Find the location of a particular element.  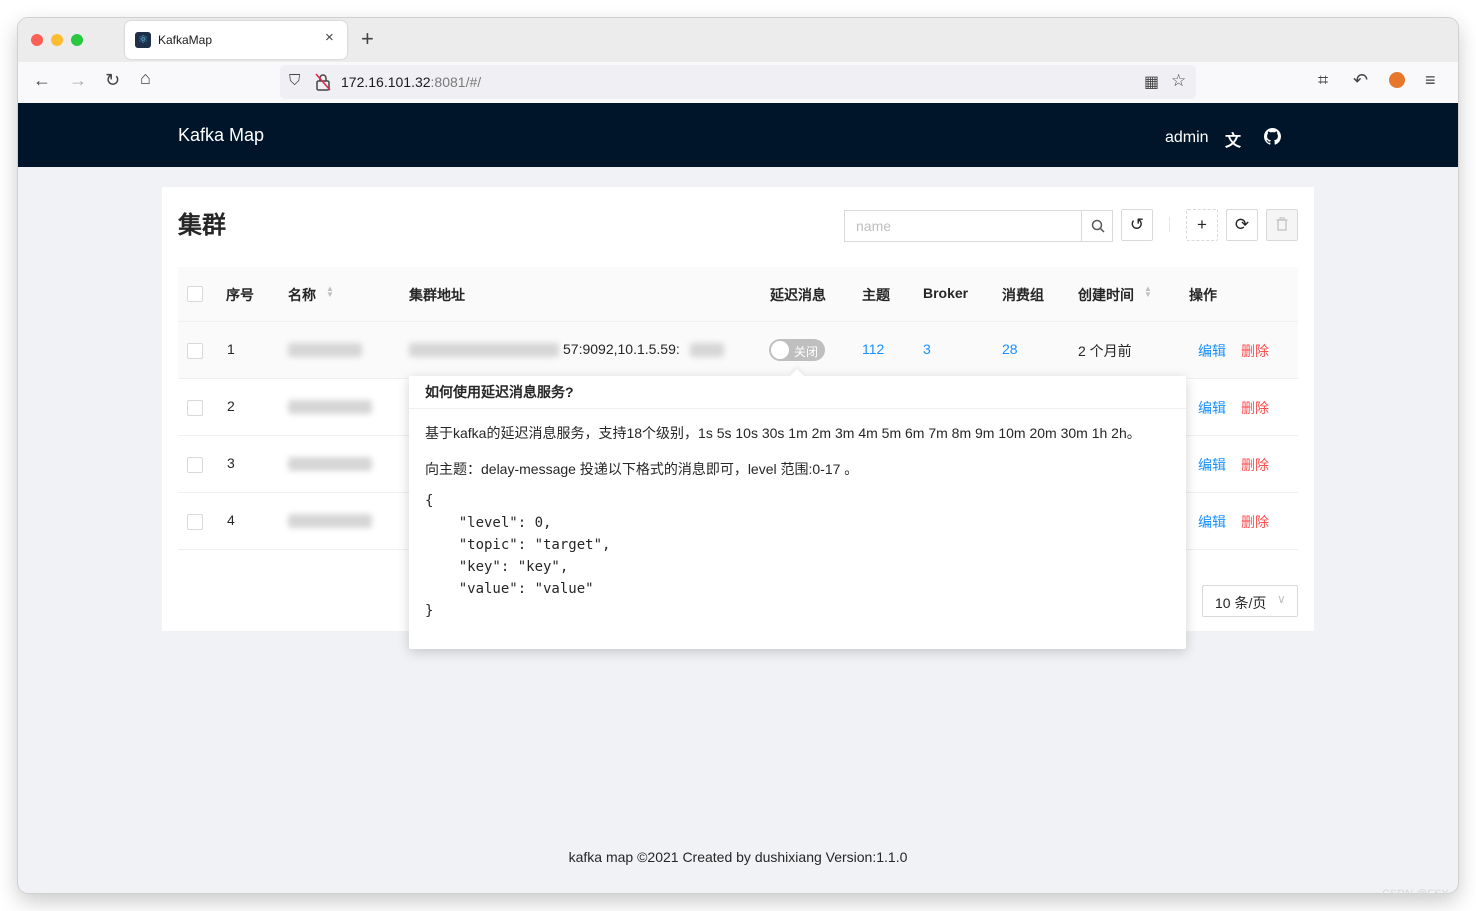

user-name: admin is located at coordinates (1187, 138).